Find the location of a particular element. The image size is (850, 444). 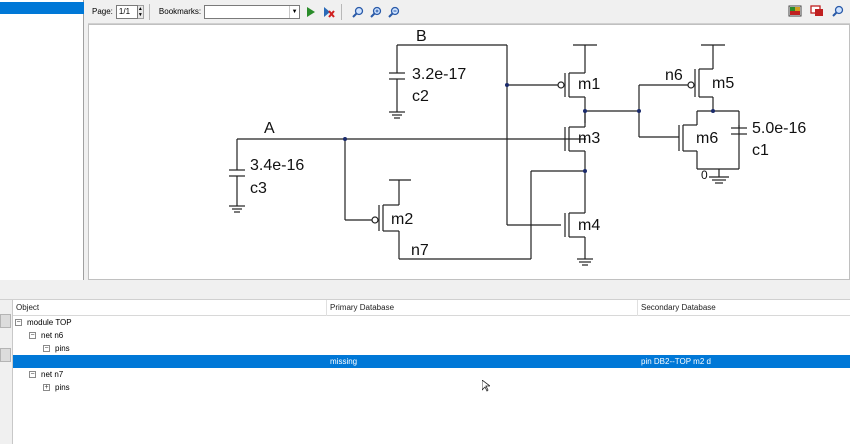

net-label-n6: n6 is located at coordinates (674, 75).